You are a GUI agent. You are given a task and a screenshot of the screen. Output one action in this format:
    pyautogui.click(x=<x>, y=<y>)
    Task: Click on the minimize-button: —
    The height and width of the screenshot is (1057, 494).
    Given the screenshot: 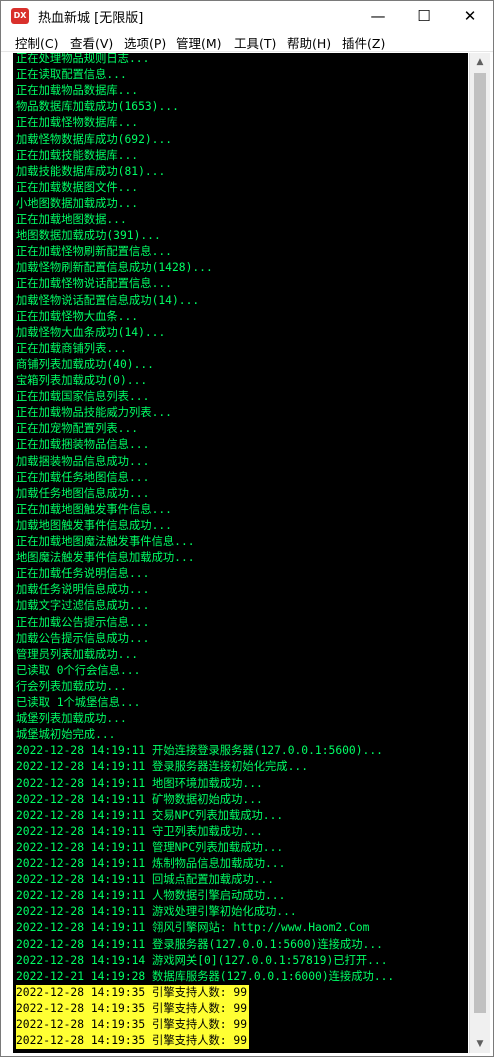 What is the action you would take?
    pyautogui.click(x=378, y=16)
    